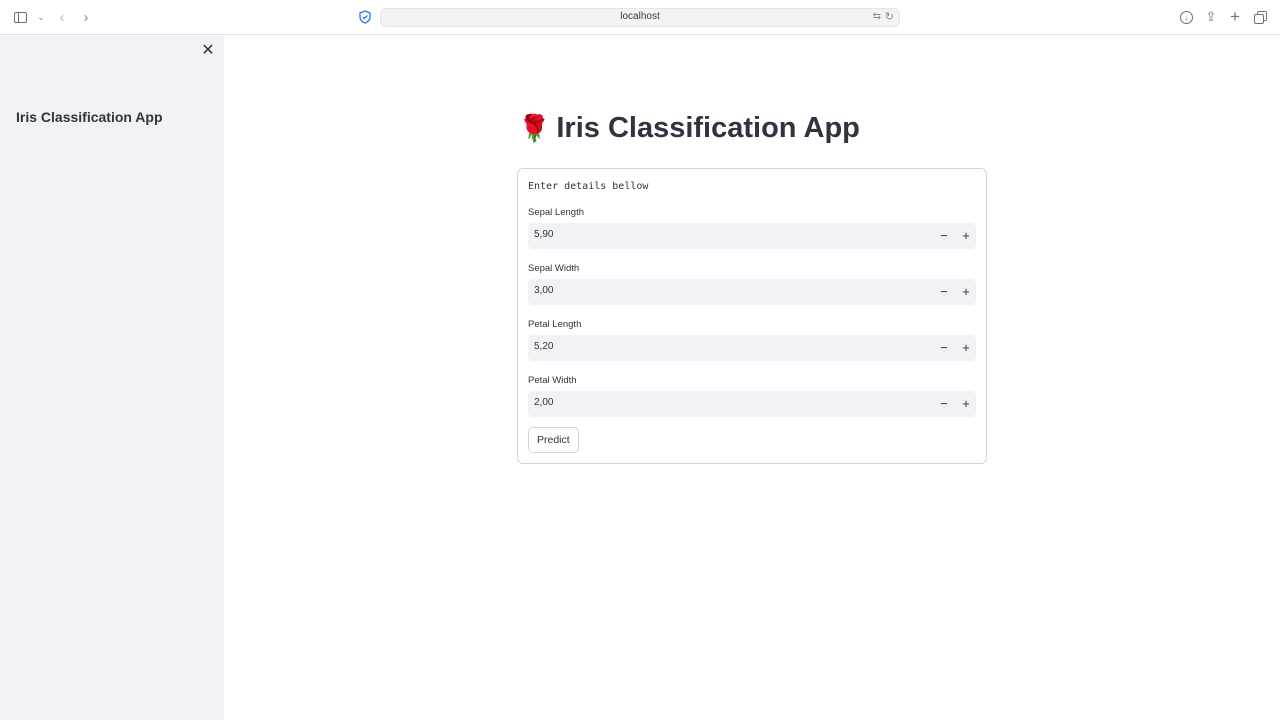 The width and height of the screenshot is (1280, 720). What do you see at coordinates (534, 128) in the screenshot?
I see `rose-icon: 🌹` at bounding box center [534, 128].